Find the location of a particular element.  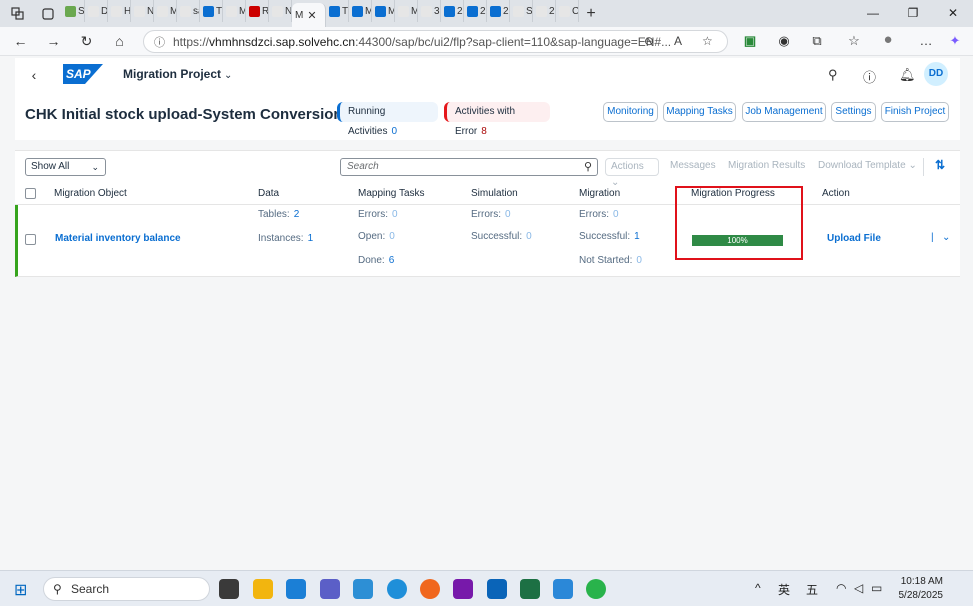

sort-icon: ⇅ is located at coordinates (940, 165).